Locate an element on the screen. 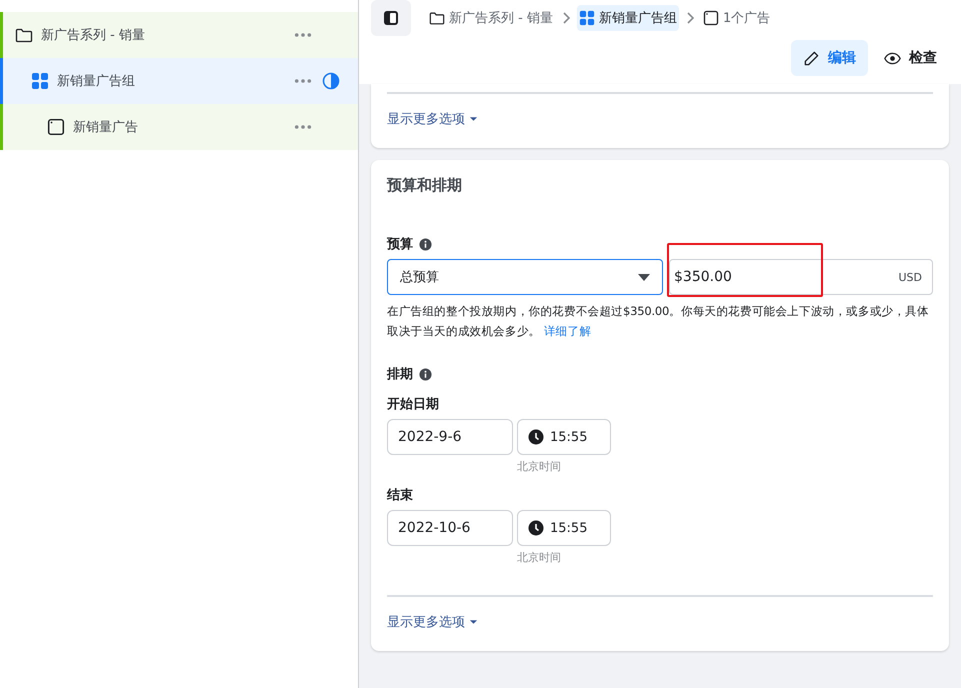  card-title: 预算和排期 is located at coordinates (425, 185).